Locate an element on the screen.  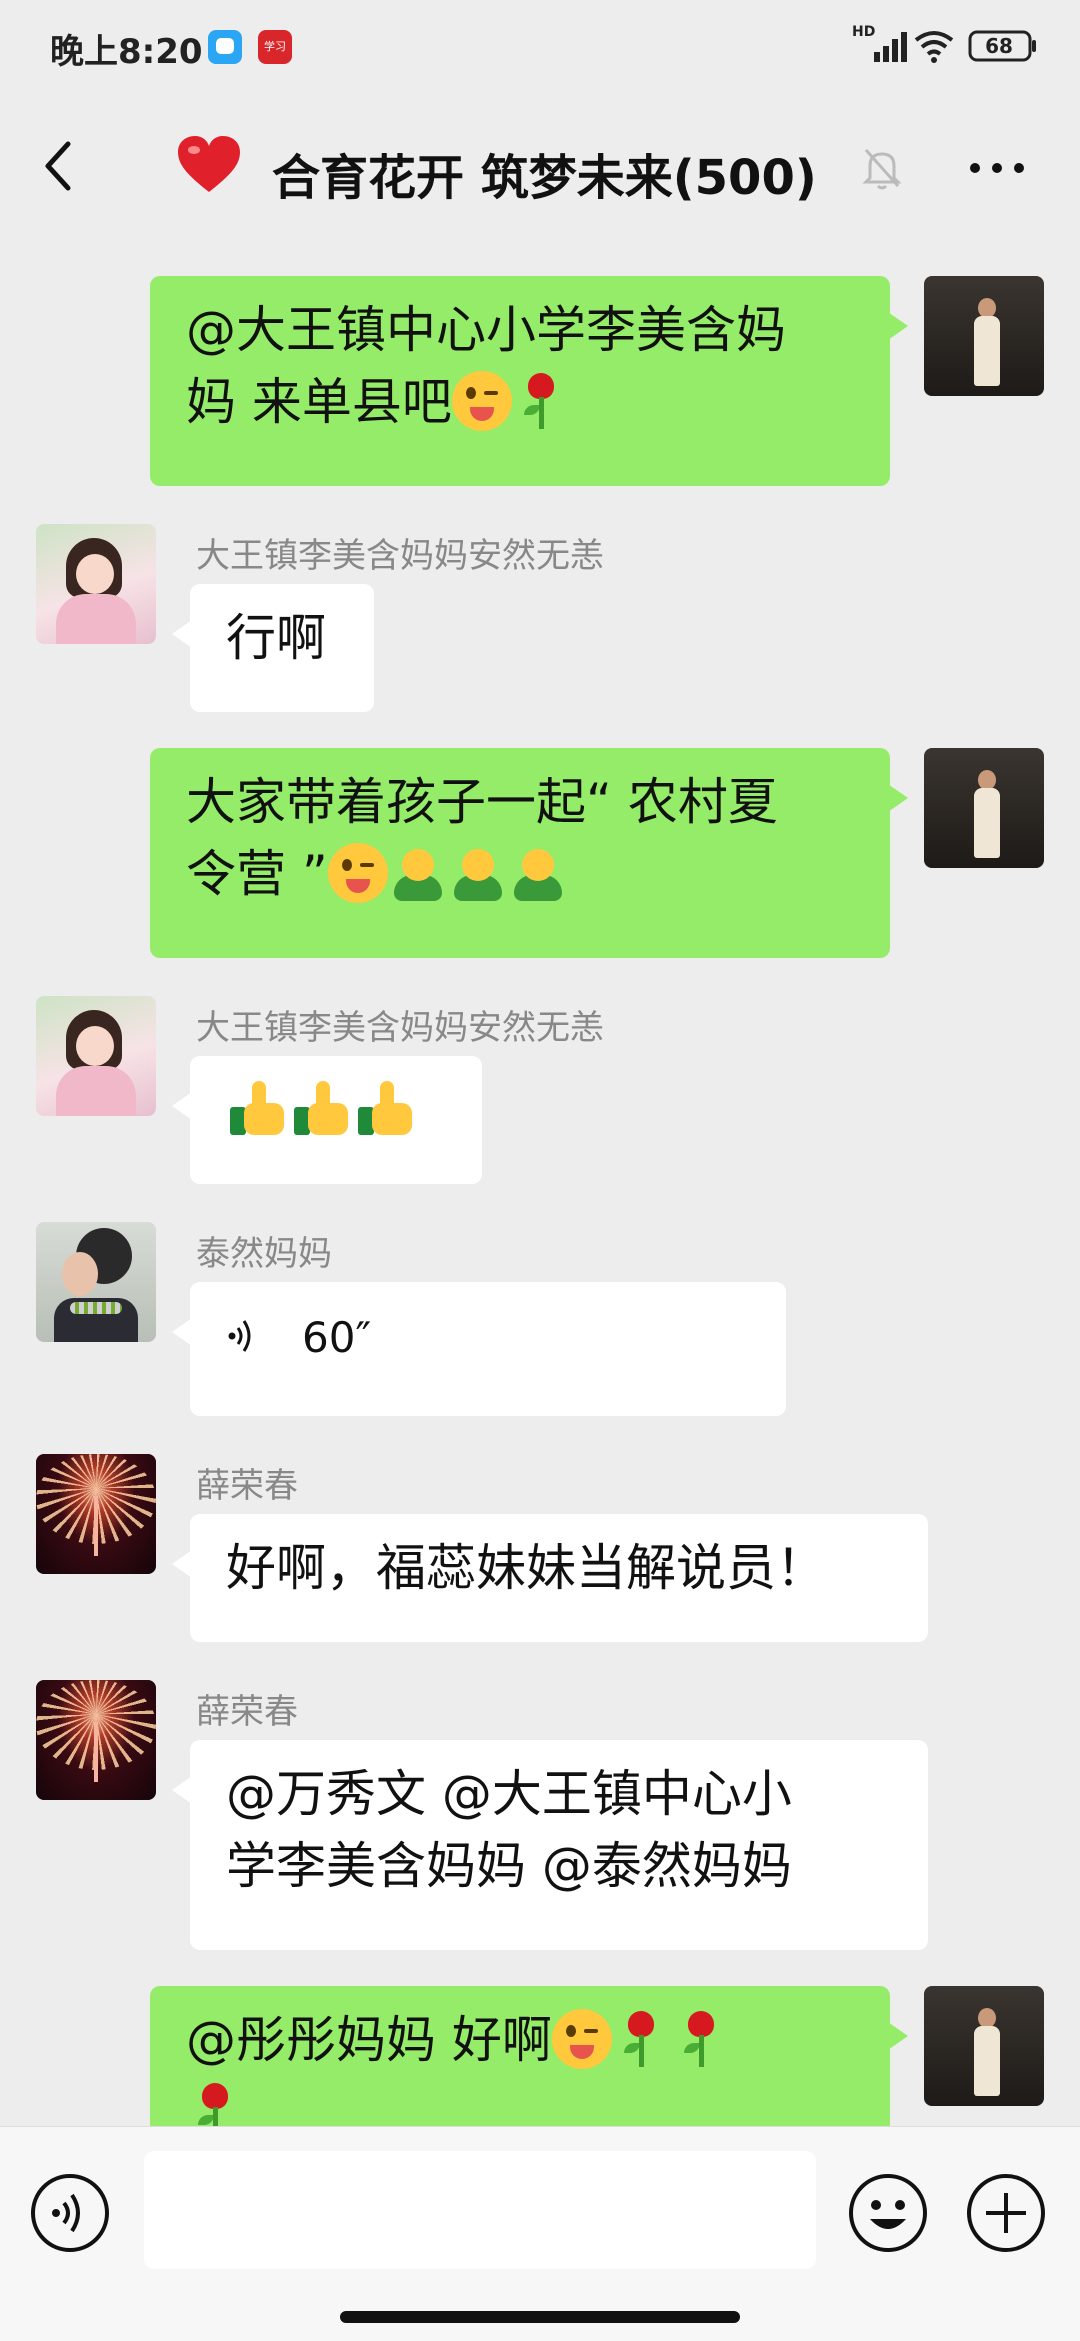
message-text: 大家带着孩子一起“ 农村夏 is located at coordinates (482, 802).